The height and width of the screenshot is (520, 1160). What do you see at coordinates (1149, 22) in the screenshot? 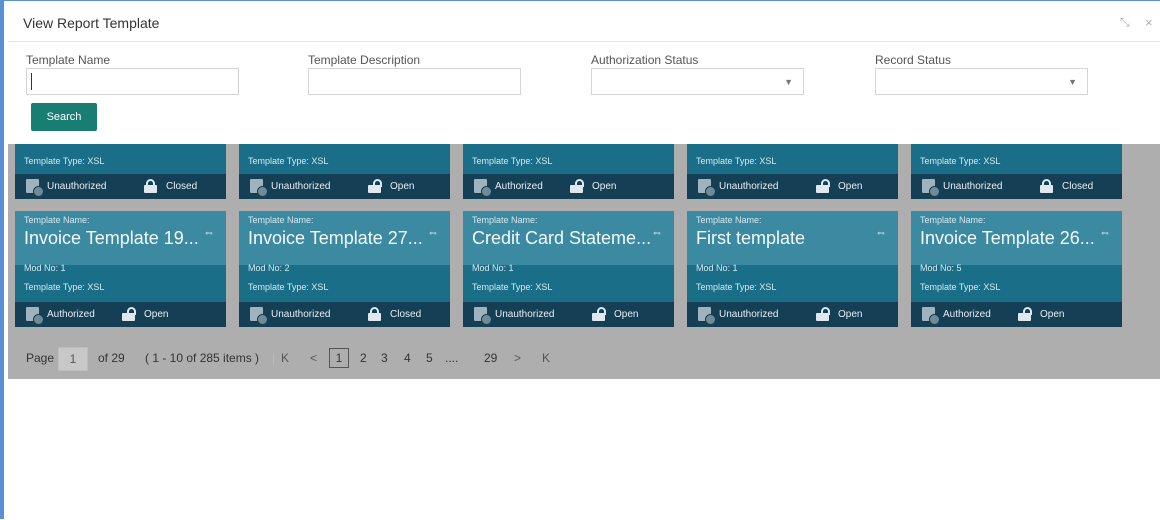
I see `close-icon: ×` at bounding box center [1149, 22].